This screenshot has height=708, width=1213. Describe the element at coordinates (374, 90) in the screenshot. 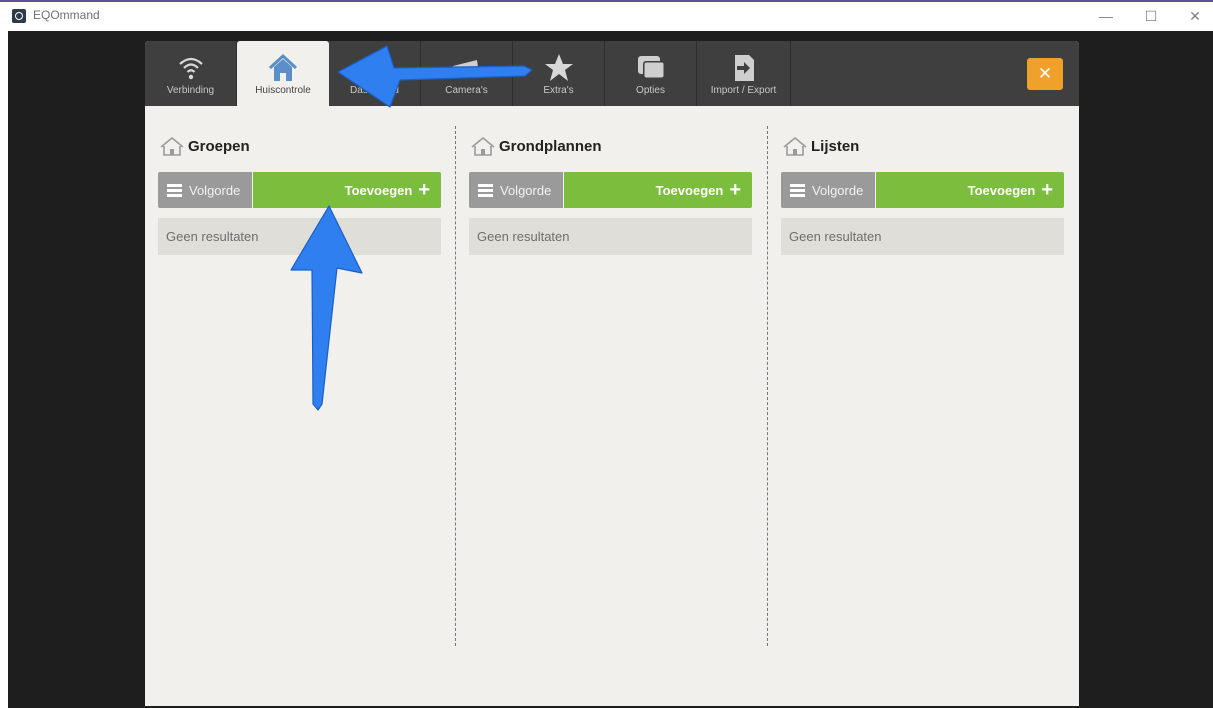

I see `tab-label: Dashboard` at that location.